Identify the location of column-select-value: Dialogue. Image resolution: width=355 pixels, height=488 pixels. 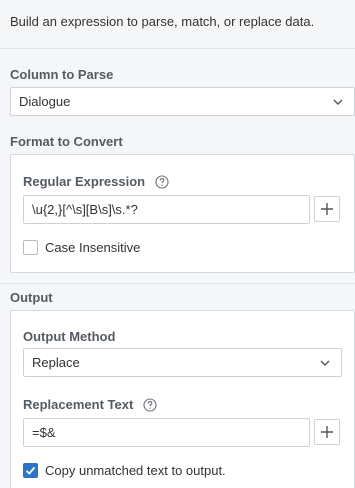
(45, 101).